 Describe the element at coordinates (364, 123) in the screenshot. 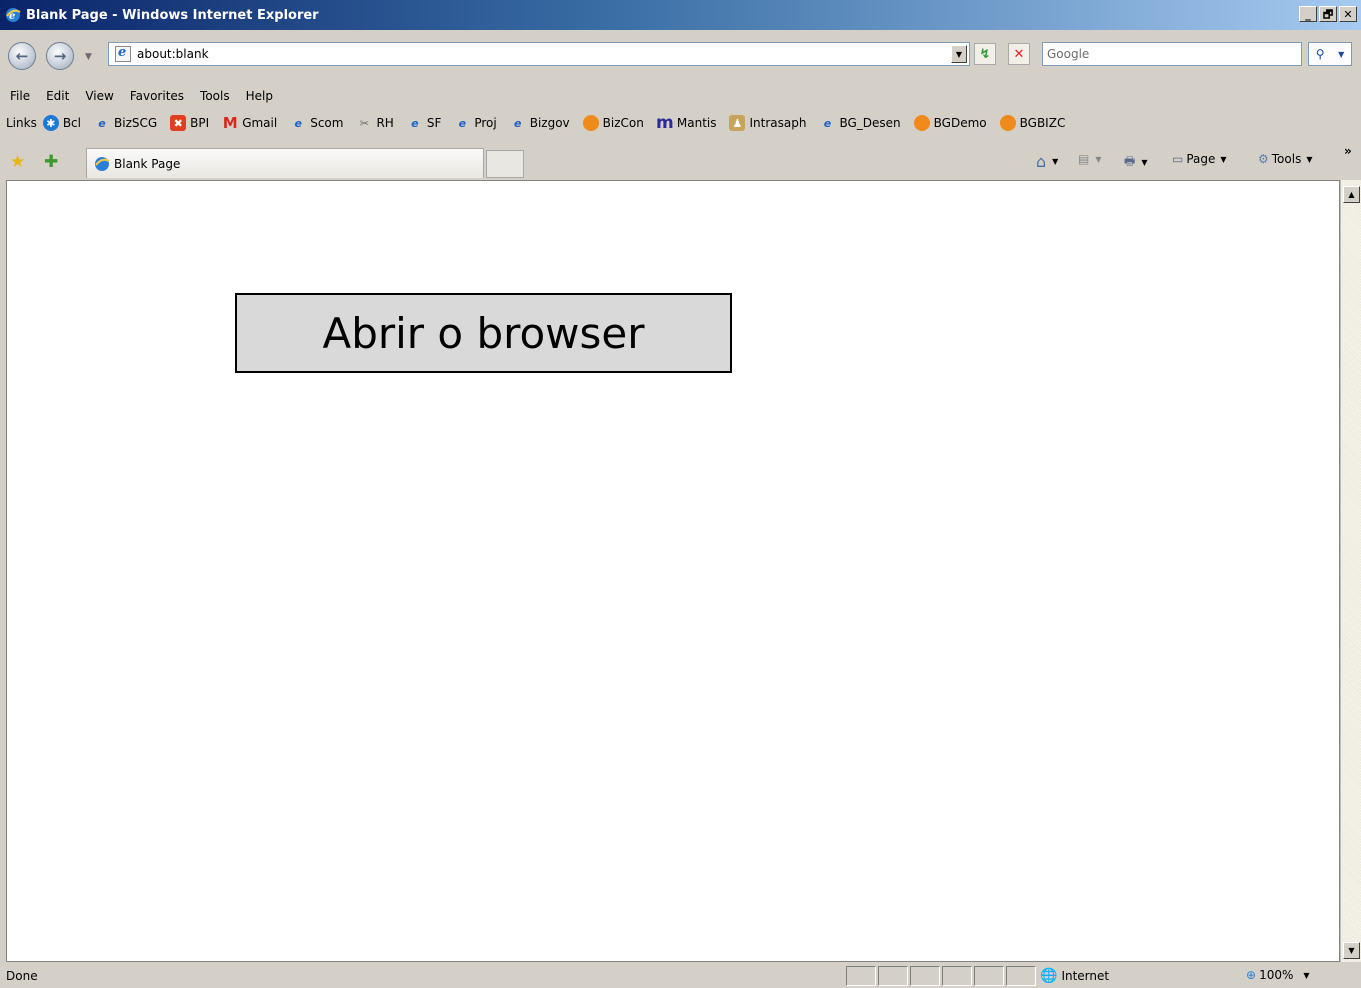

I see `rh-icon: ✂` at that location.